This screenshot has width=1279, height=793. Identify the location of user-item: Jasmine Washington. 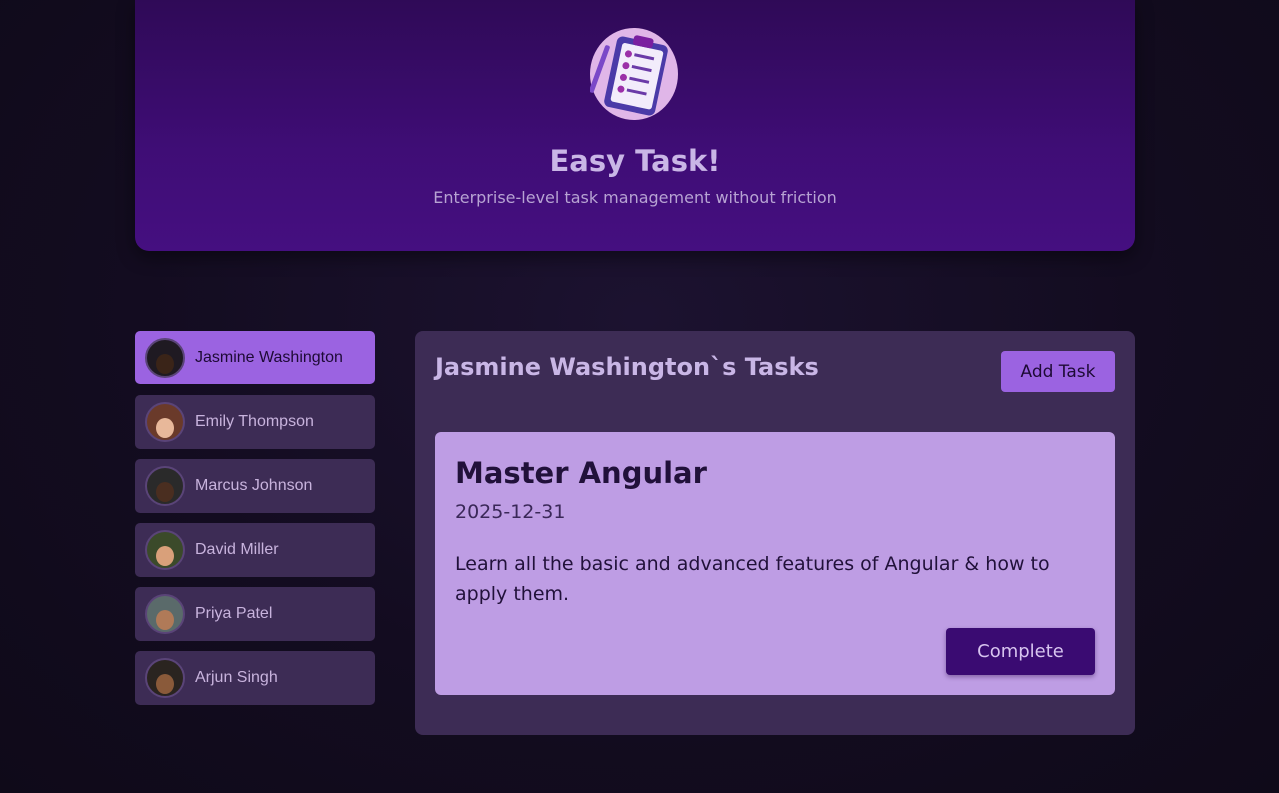
(255, 357).